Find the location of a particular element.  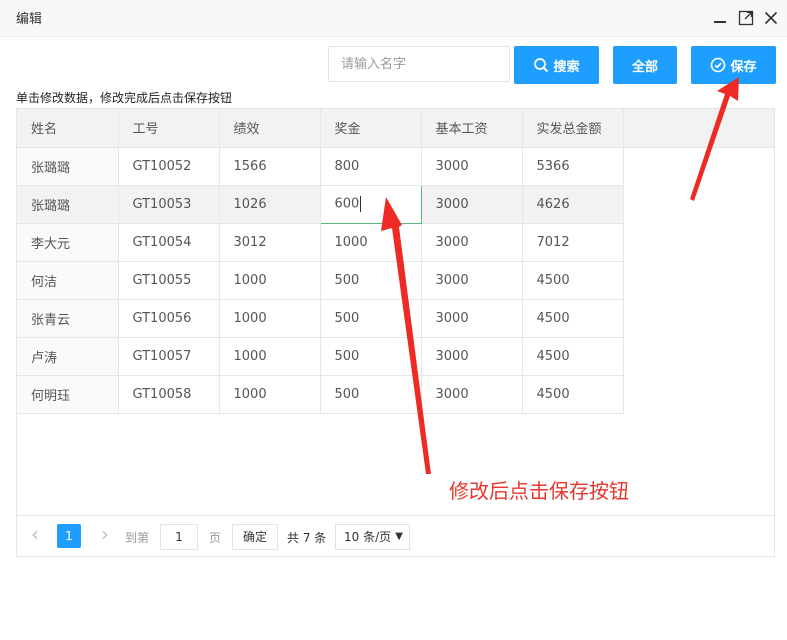

arrow-to-save-button is located at coordinates (714, 139).